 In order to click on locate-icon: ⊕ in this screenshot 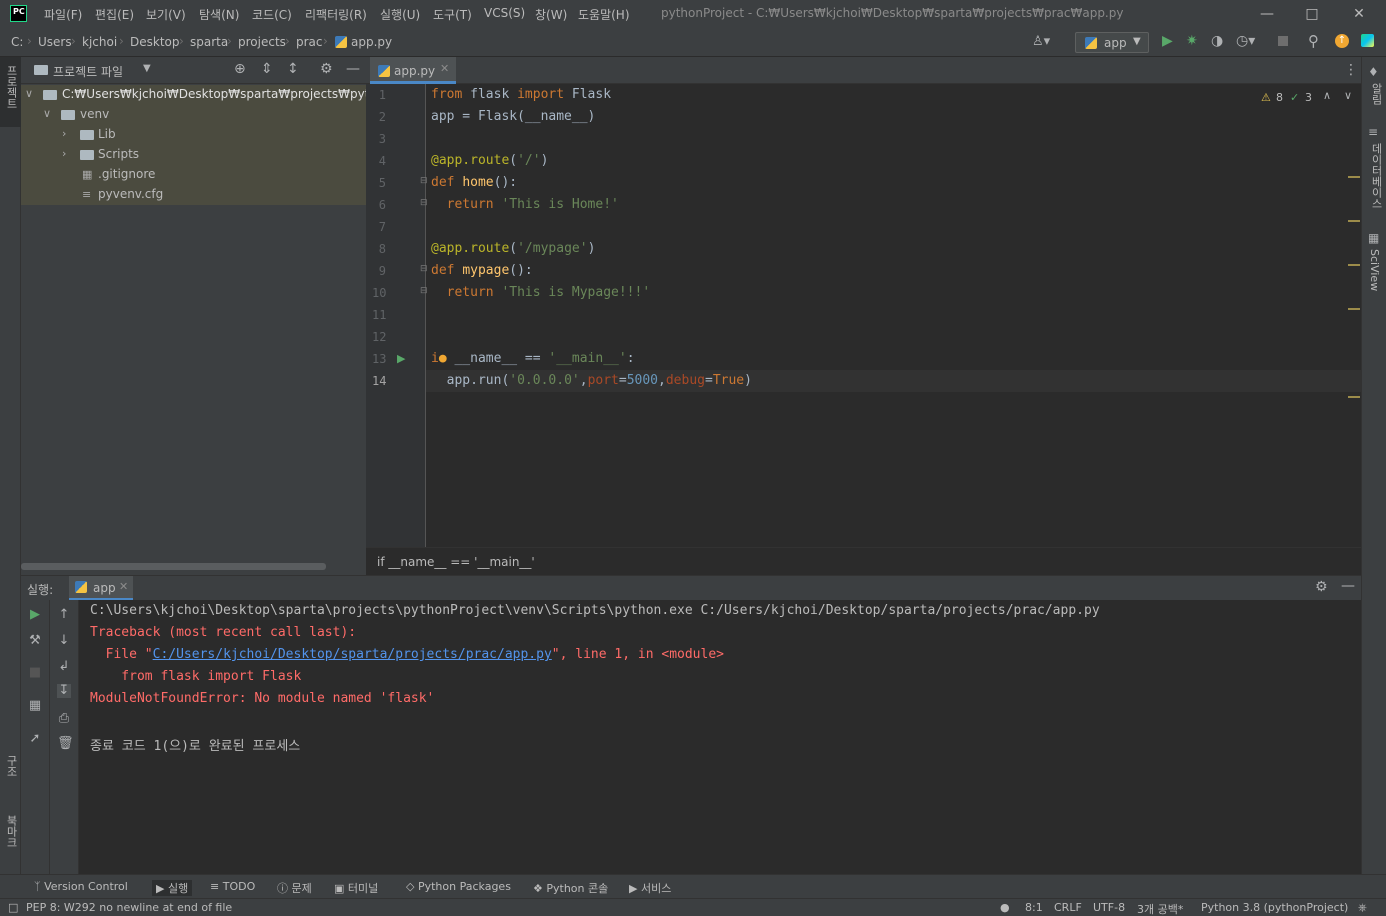, I will do `click(240, 69)`.